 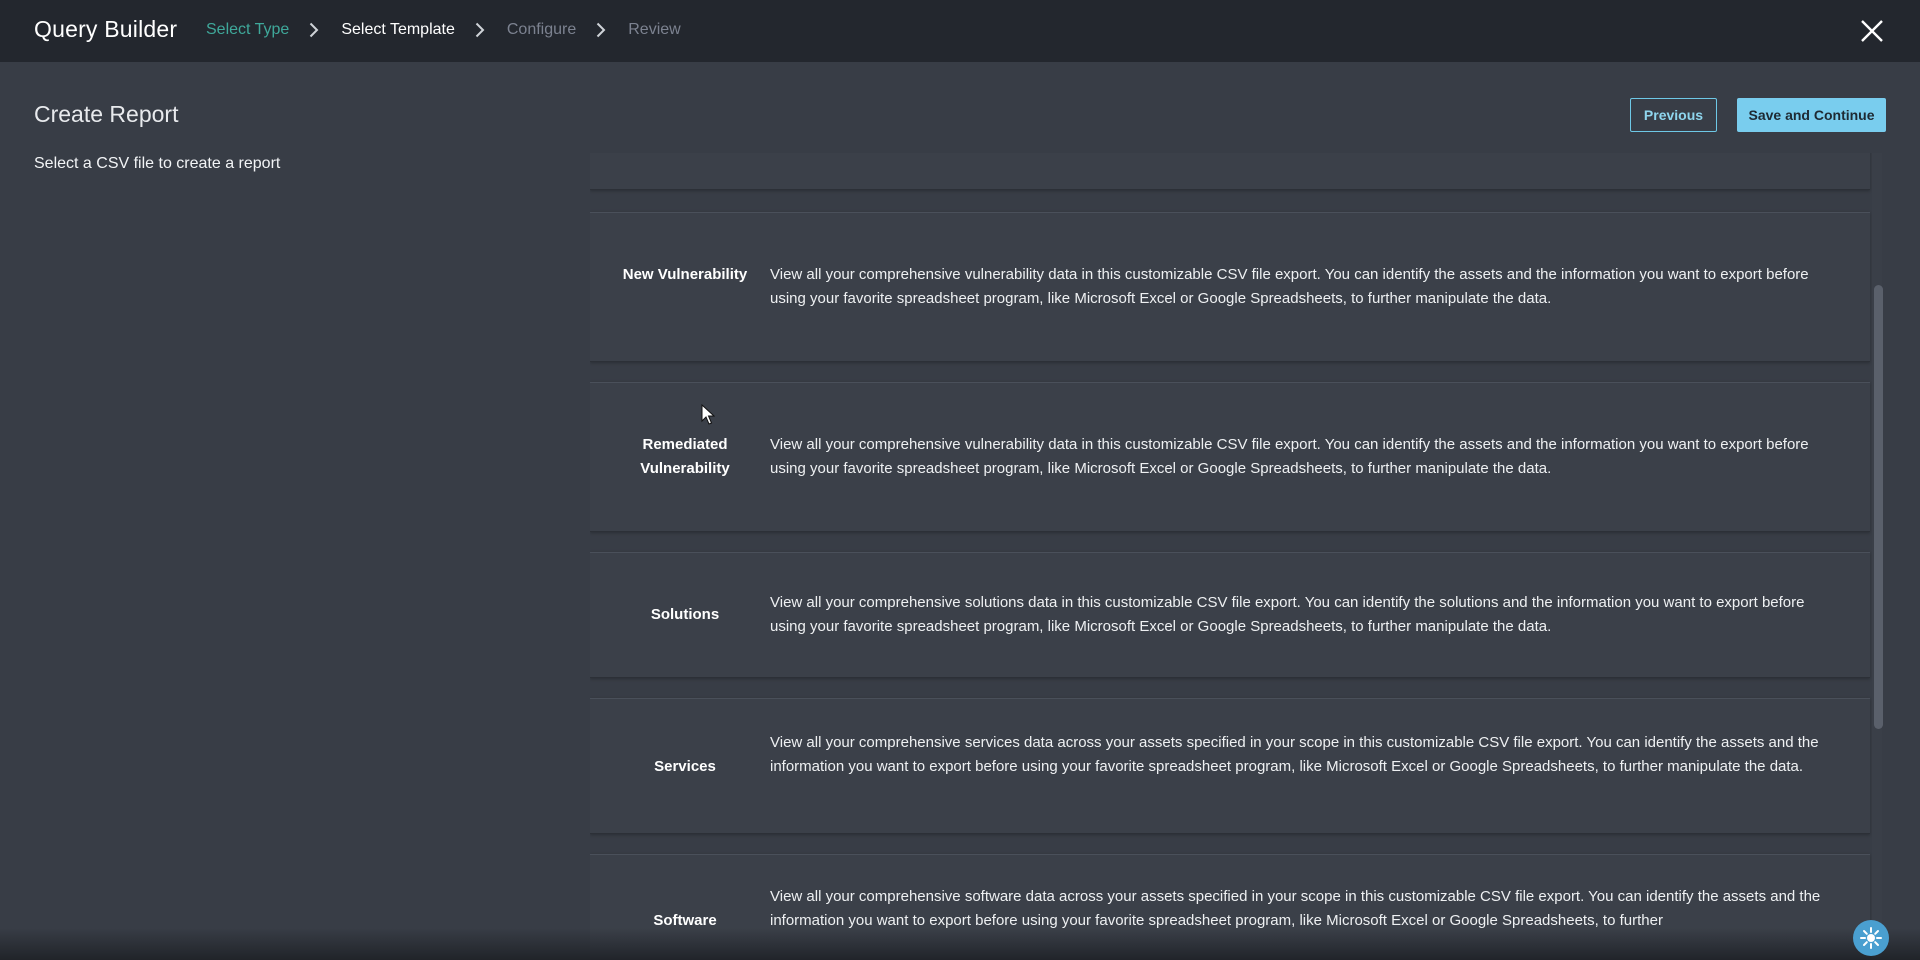 What do you see at coordinates (247, 30) in the screenshot?
I see `step-select-type: Select Type` at bounding box center [247, 30].